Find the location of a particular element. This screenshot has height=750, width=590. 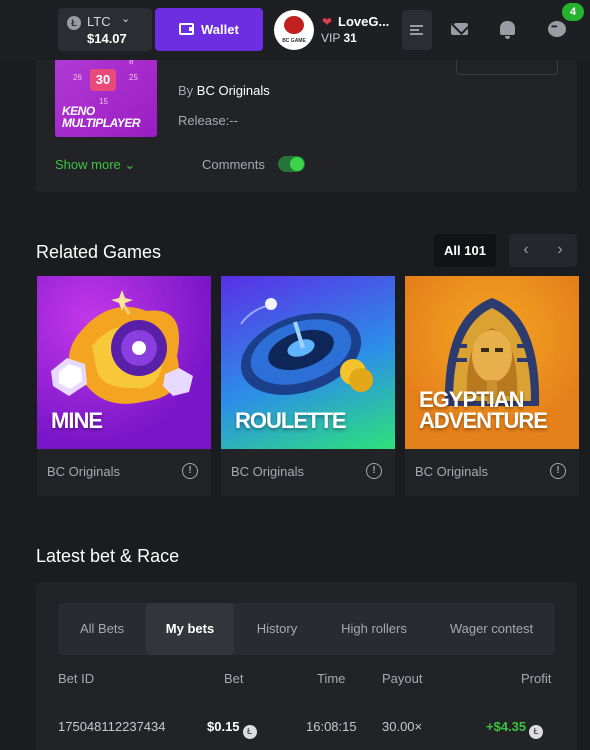

tab-high-rollers: High rollers is located at coordinates (374, 629).